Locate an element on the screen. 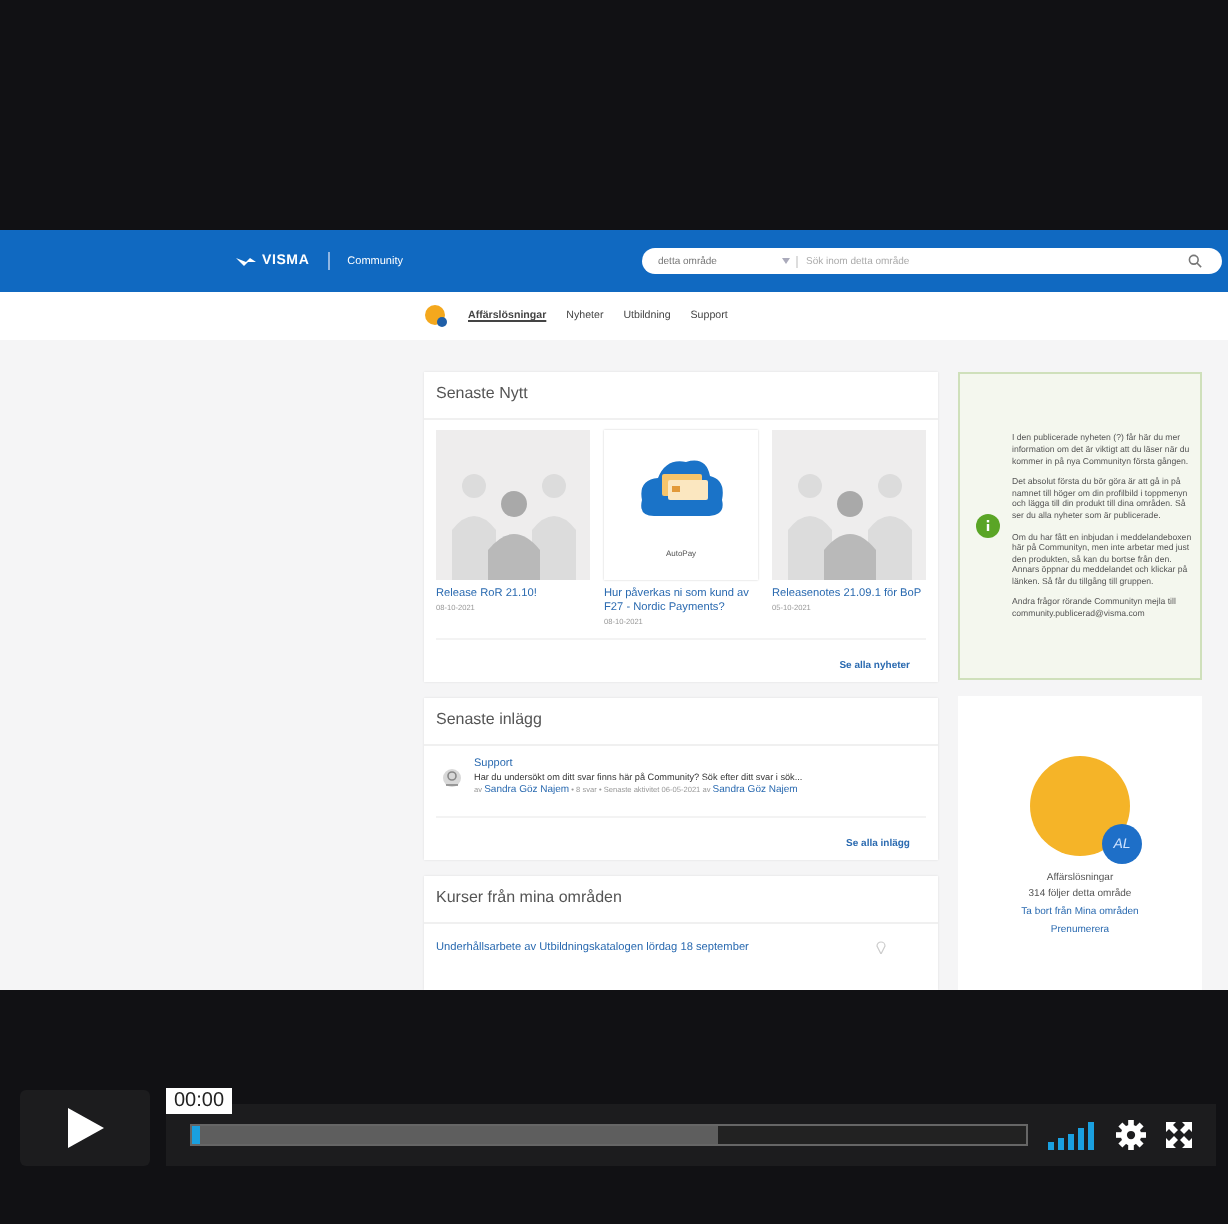 This screenshot has width=1228, height=1224. bird-logo-icon is located at coordinates (246, 261).